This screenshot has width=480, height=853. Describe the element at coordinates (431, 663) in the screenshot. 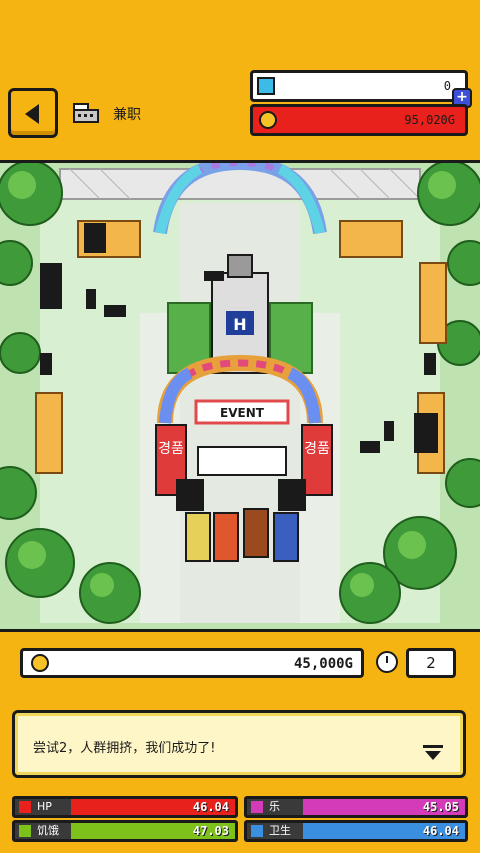

I see `timer-count: 2` at that location.